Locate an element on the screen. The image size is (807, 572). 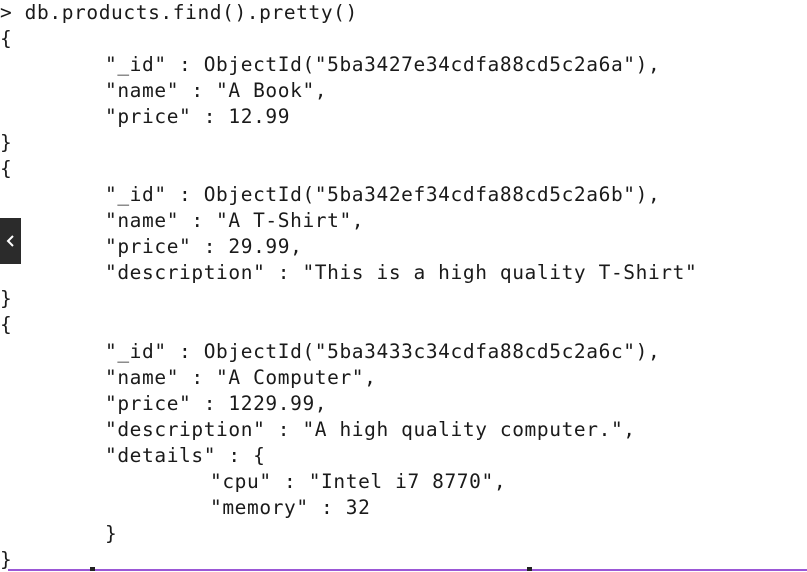
field-price-line: "price" : 29.99, is located at coordinates (204, 246).